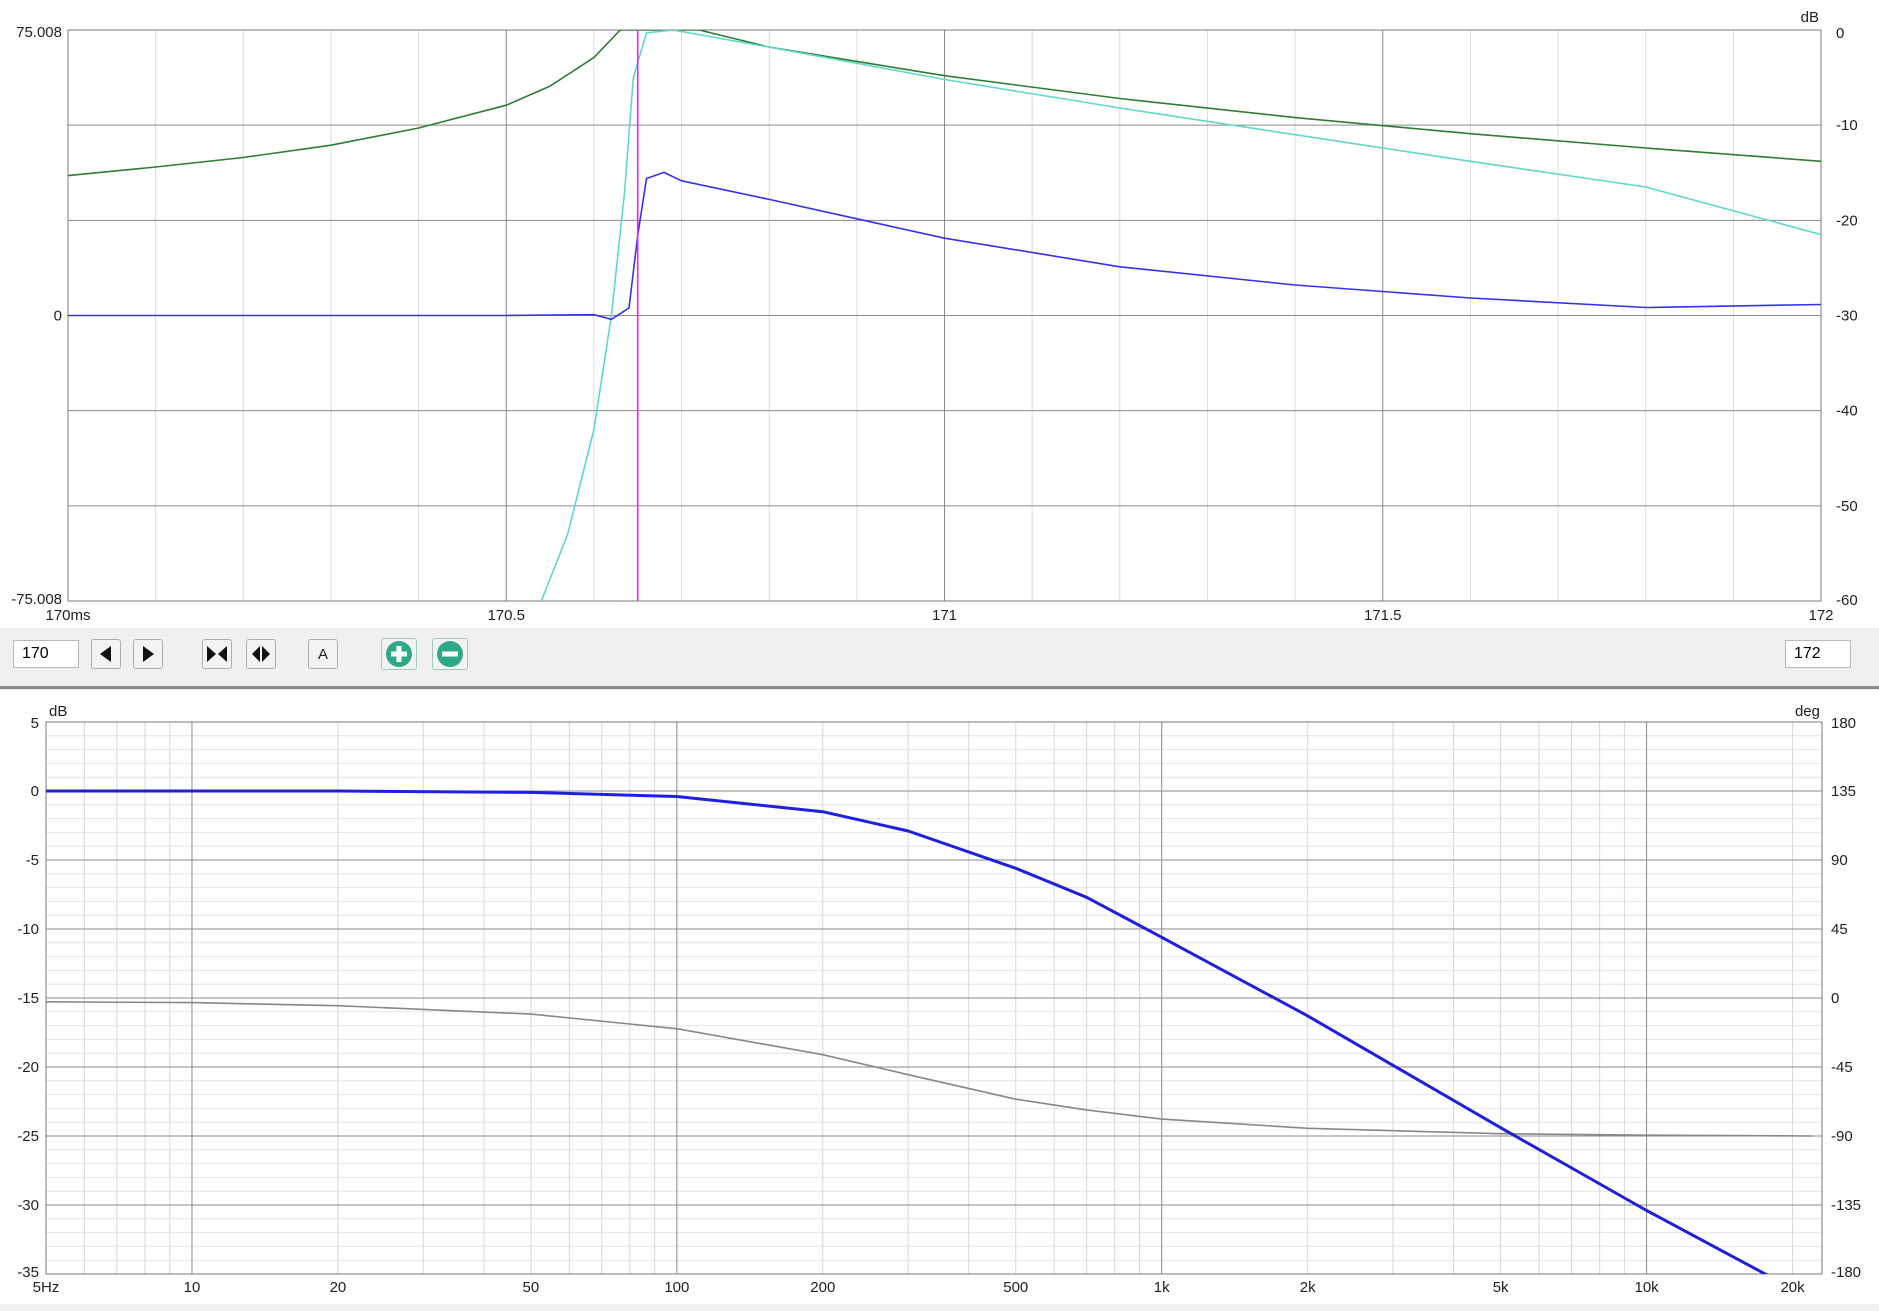 The width and height of the screenshot is (1879, 1311). What do you see at coordinates (1839, 860) in the screenshot?
I see `right-axis-tick-label: 90` at bounding box center [1839, 860].